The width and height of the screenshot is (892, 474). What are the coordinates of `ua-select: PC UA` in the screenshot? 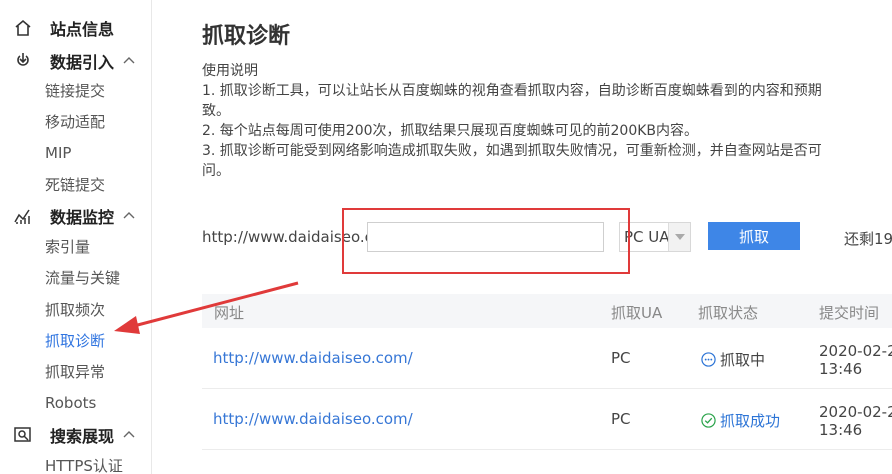 It's located at (655, 237).